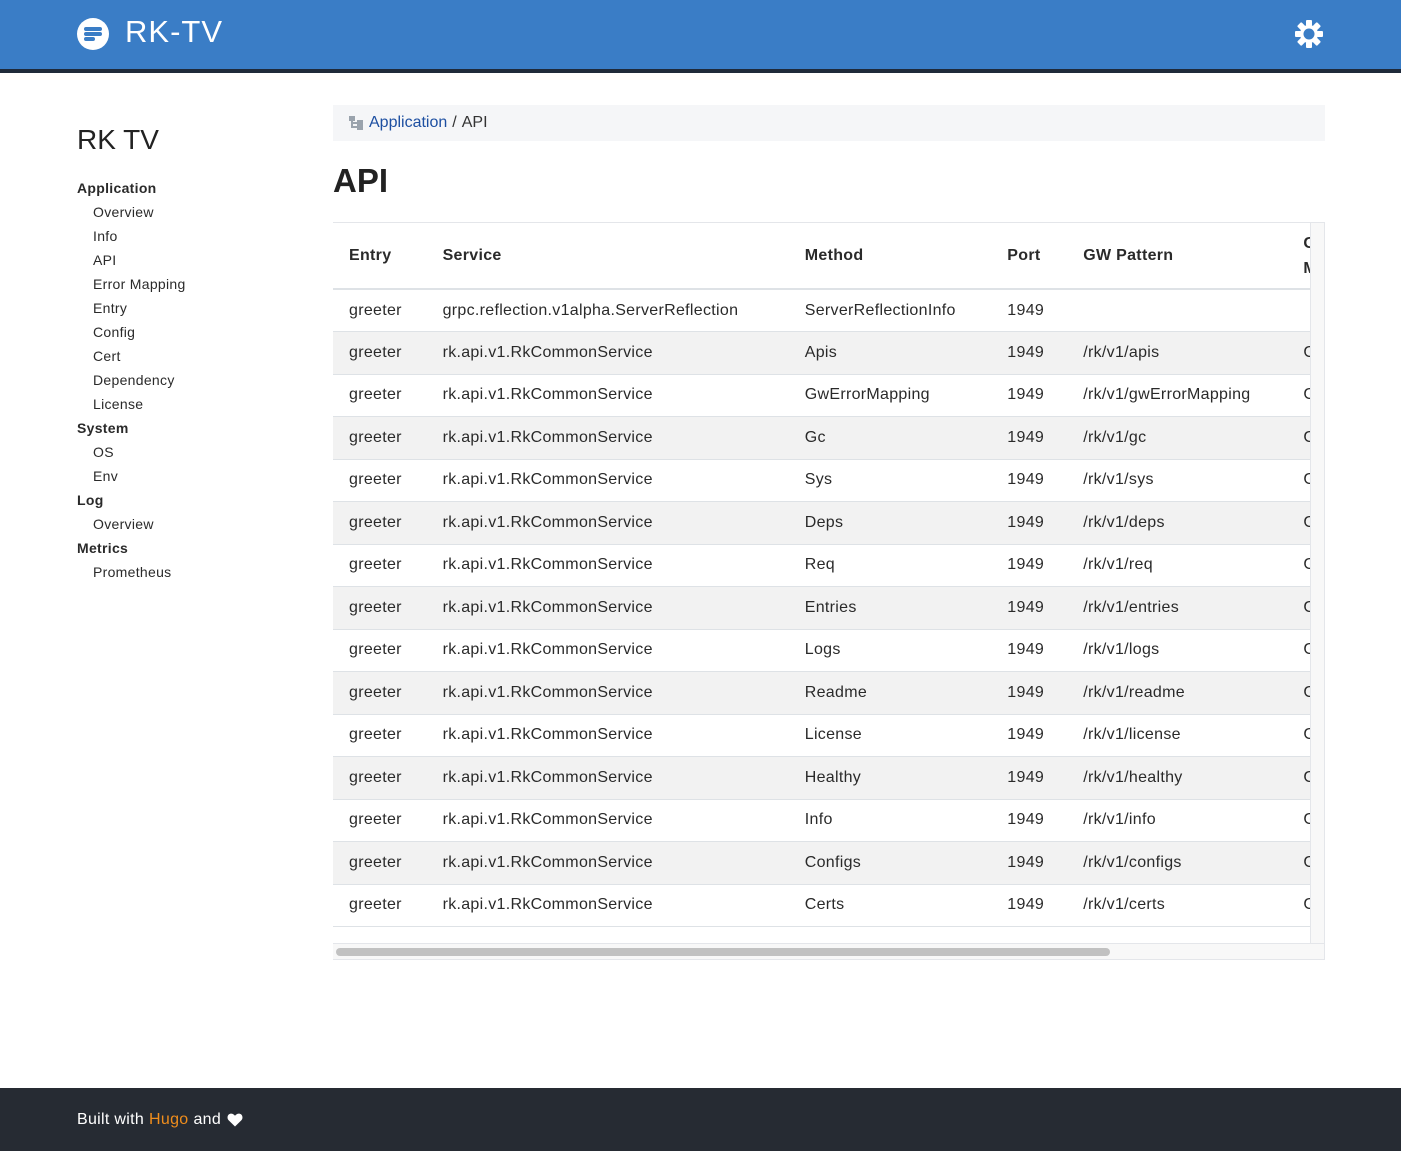 This screenshot has width=1401, height=1151. Describe the element at coordinates (192, 572) in the screenshot. I see `sidebar-item-metrics-prometheus: Prometheus` at that location.